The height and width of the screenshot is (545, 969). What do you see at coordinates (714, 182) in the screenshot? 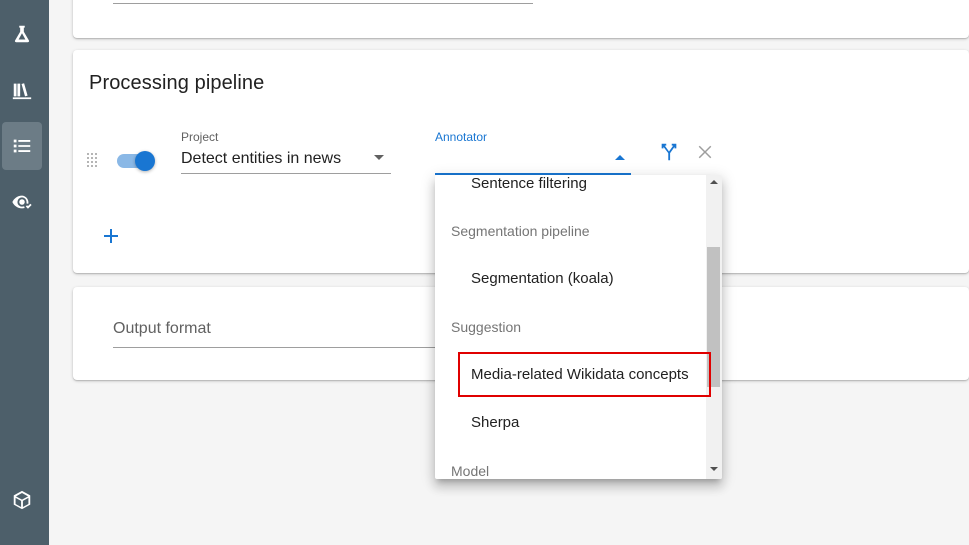
I see `scroll-up-arrow-icon` at bounding box center [714, 182].